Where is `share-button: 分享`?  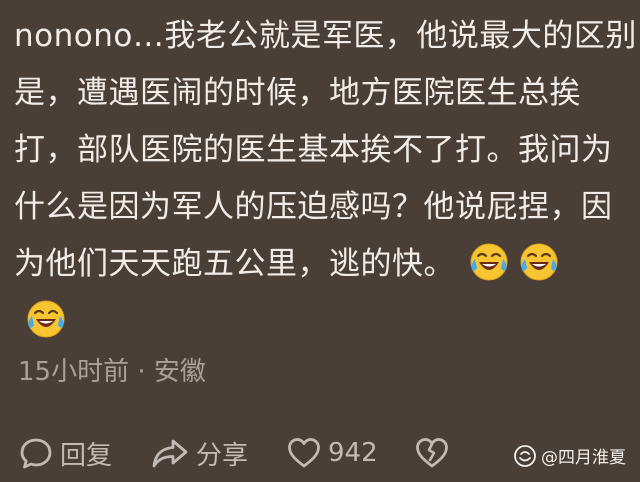 share-button: 分享 is located at coordinates (199, 453).